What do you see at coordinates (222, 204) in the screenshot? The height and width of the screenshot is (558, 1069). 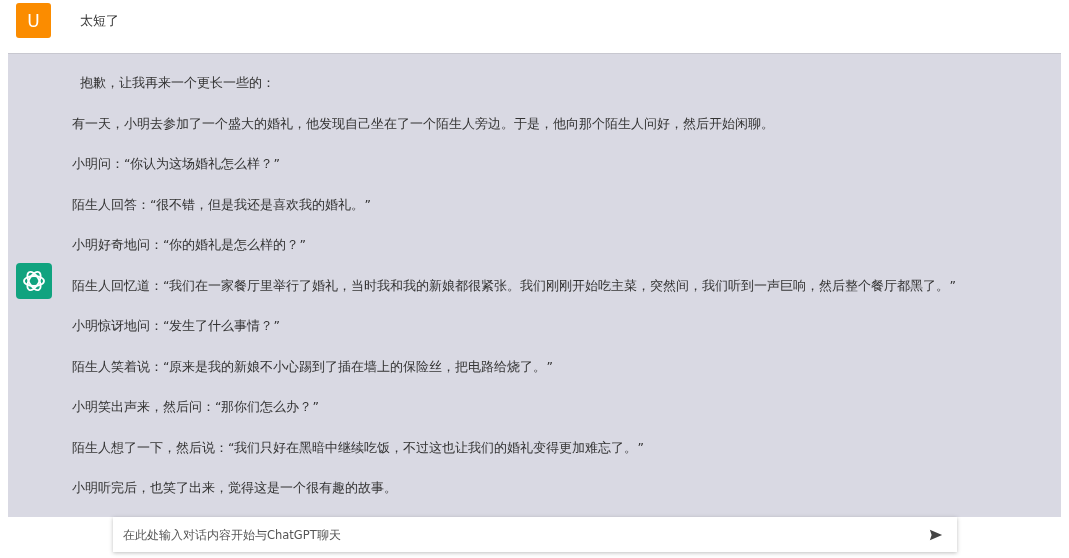 I see `reply-paragraph: 陌生人回答：“很不错，但是我还是喜欢我的婚礼。”` at bounding box center [222, 204].